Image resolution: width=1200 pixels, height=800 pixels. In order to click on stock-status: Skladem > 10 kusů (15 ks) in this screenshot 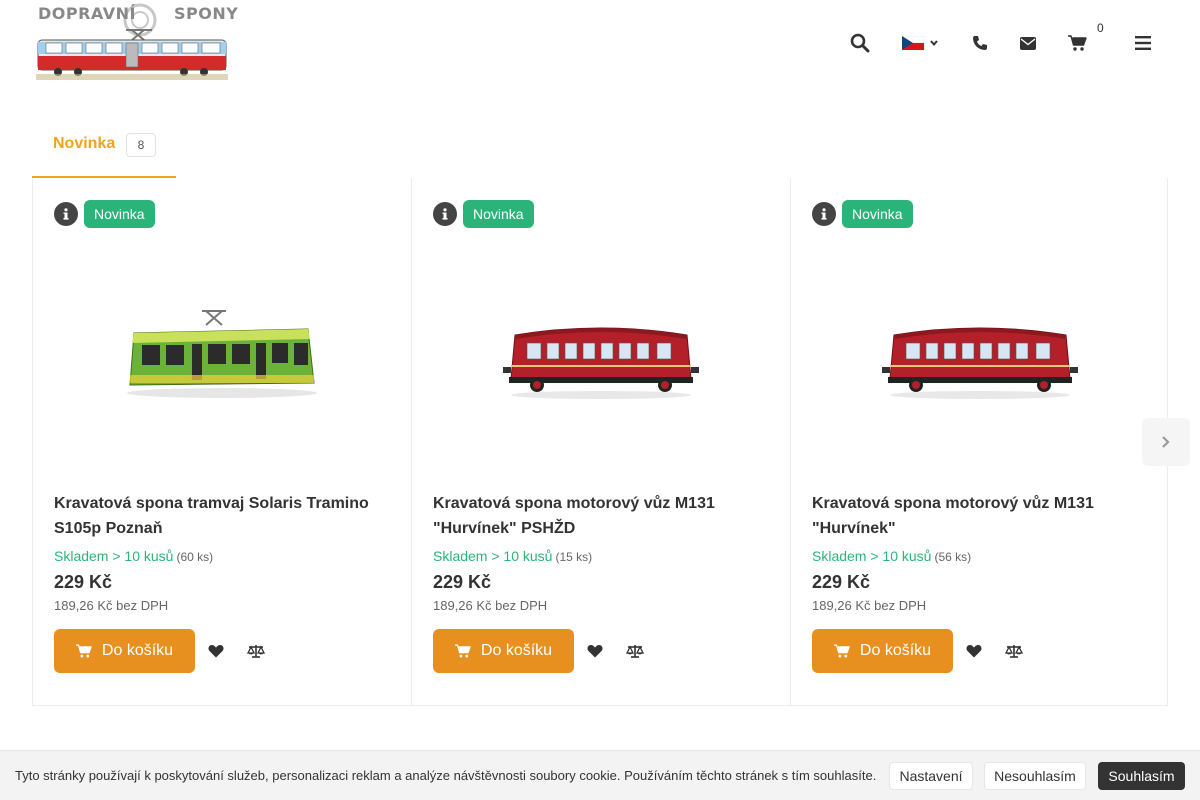, I will do `click(512, 556)`.